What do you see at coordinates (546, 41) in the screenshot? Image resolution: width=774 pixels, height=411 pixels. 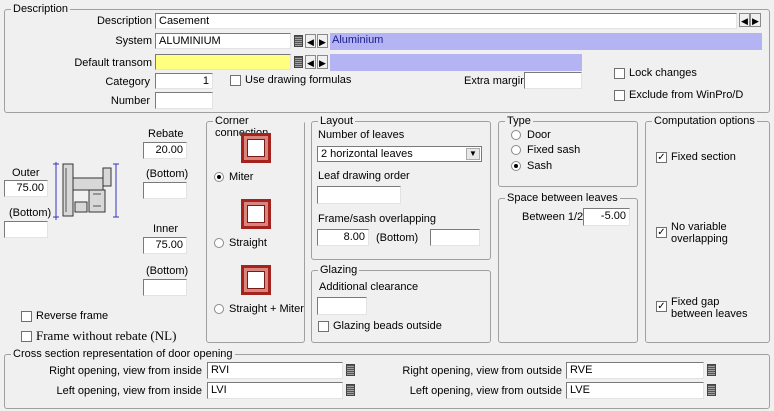 I see `system-name-display: Aluminium` at bounding box center [546, 41].